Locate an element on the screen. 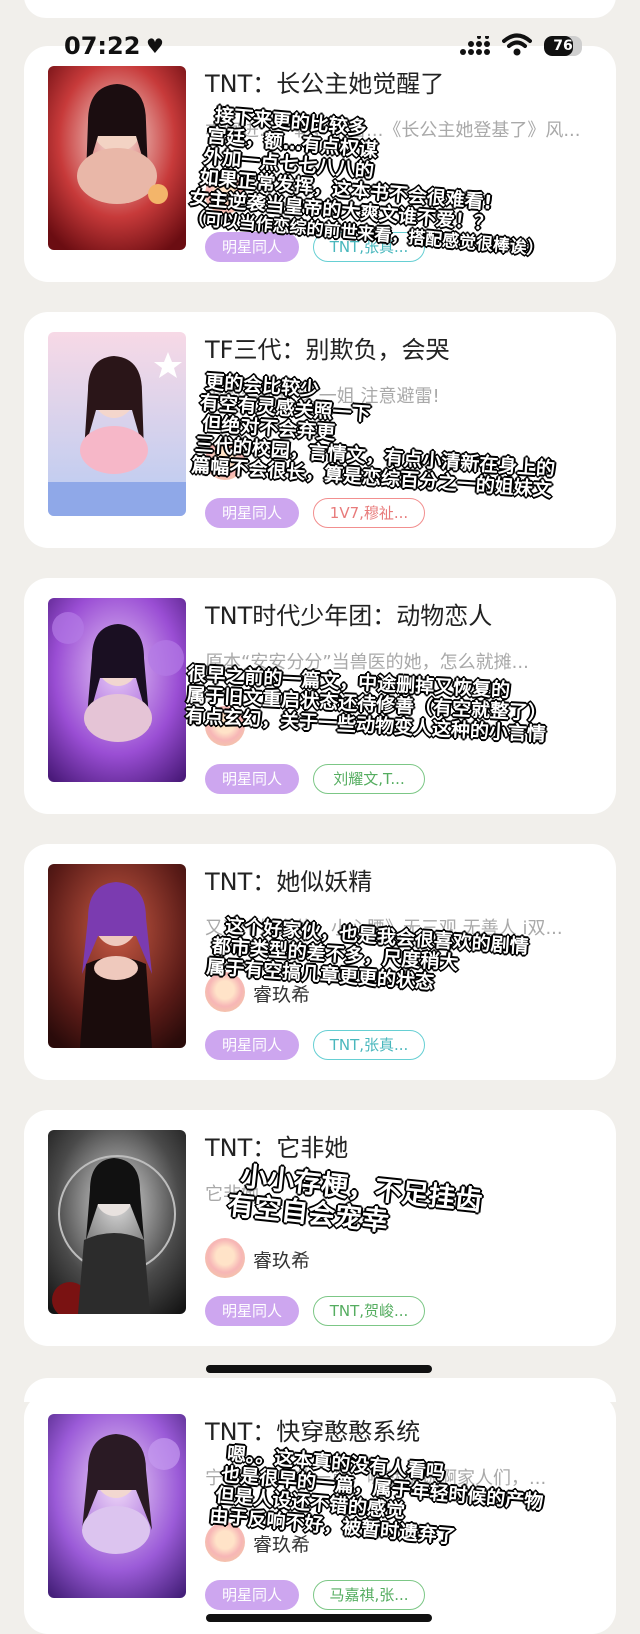  book-title: TNT：长公主她觉醒了 is located at coordinates (324, 81).